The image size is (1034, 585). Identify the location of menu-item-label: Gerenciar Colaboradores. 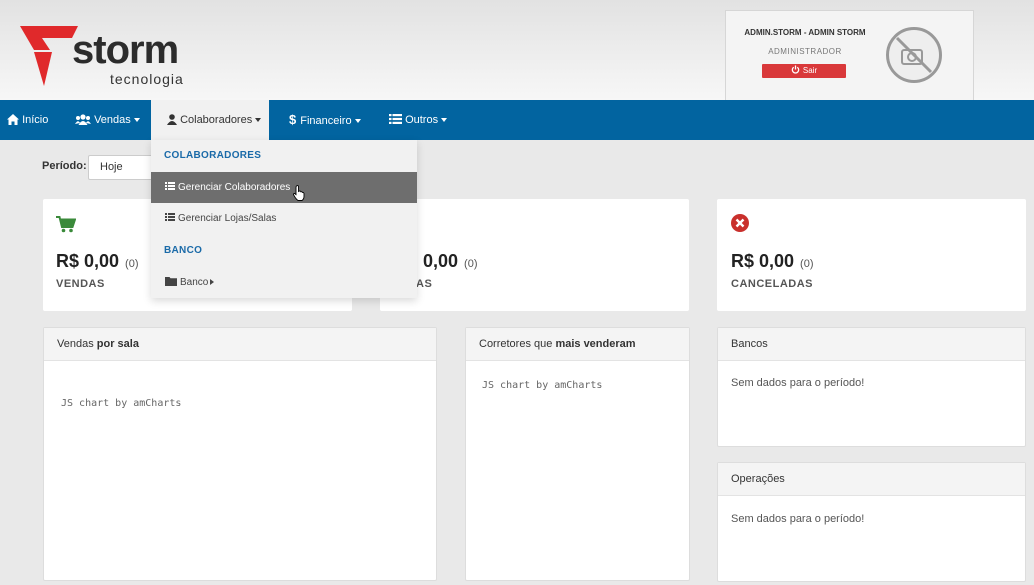
(234, 187).